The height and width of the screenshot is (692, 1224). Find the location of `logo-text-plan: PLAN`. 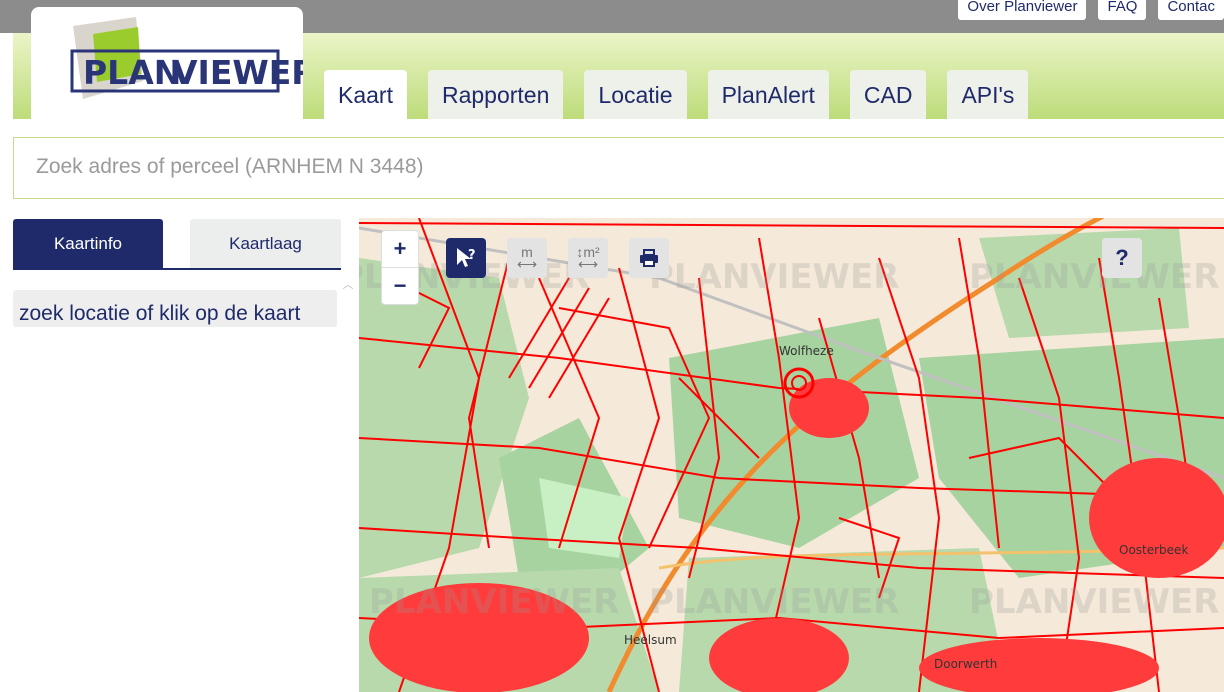

logo-text-plan: PLAN is located at coordinates (132, 72).